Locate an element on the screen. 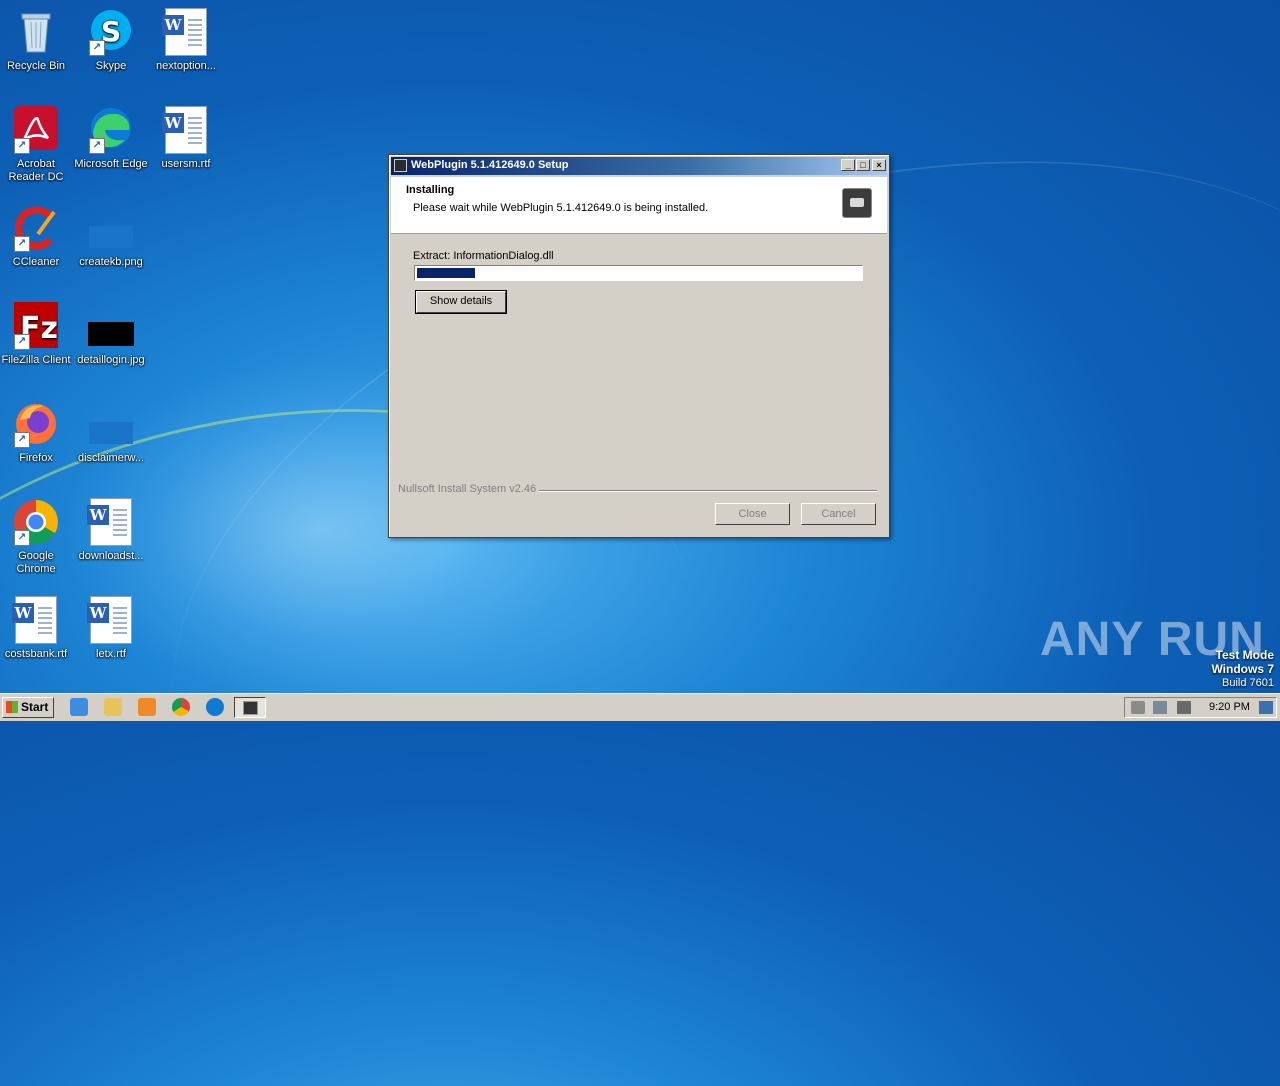 The width and height of the screenshot is (1280, 1086). desktop-icon-detaillogin: detaillogin.jpg is located at coordinates (111, 334).